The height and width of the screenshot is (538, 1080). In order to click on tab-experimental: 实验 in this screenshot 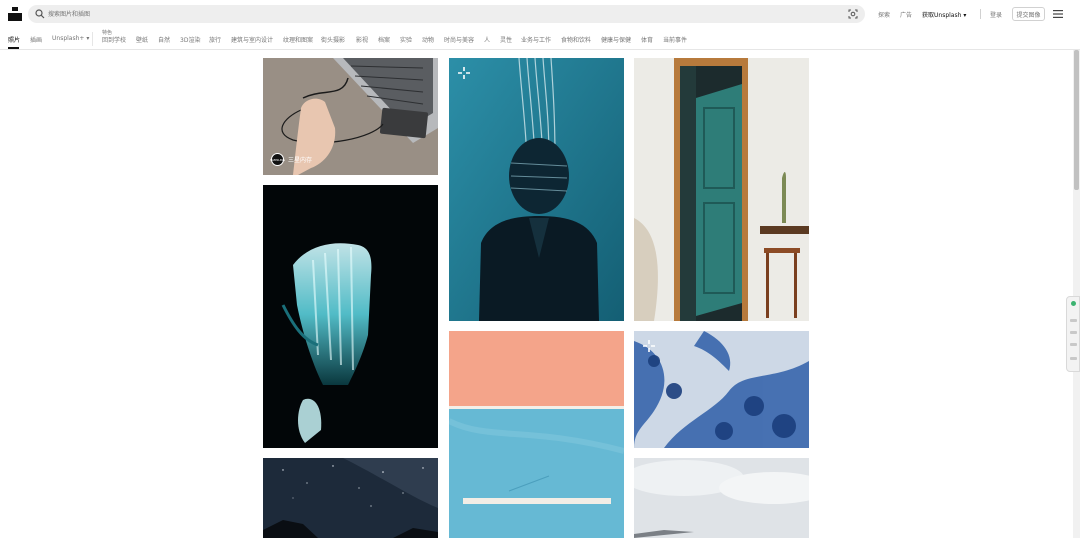, I will do `click(406, 39)`.